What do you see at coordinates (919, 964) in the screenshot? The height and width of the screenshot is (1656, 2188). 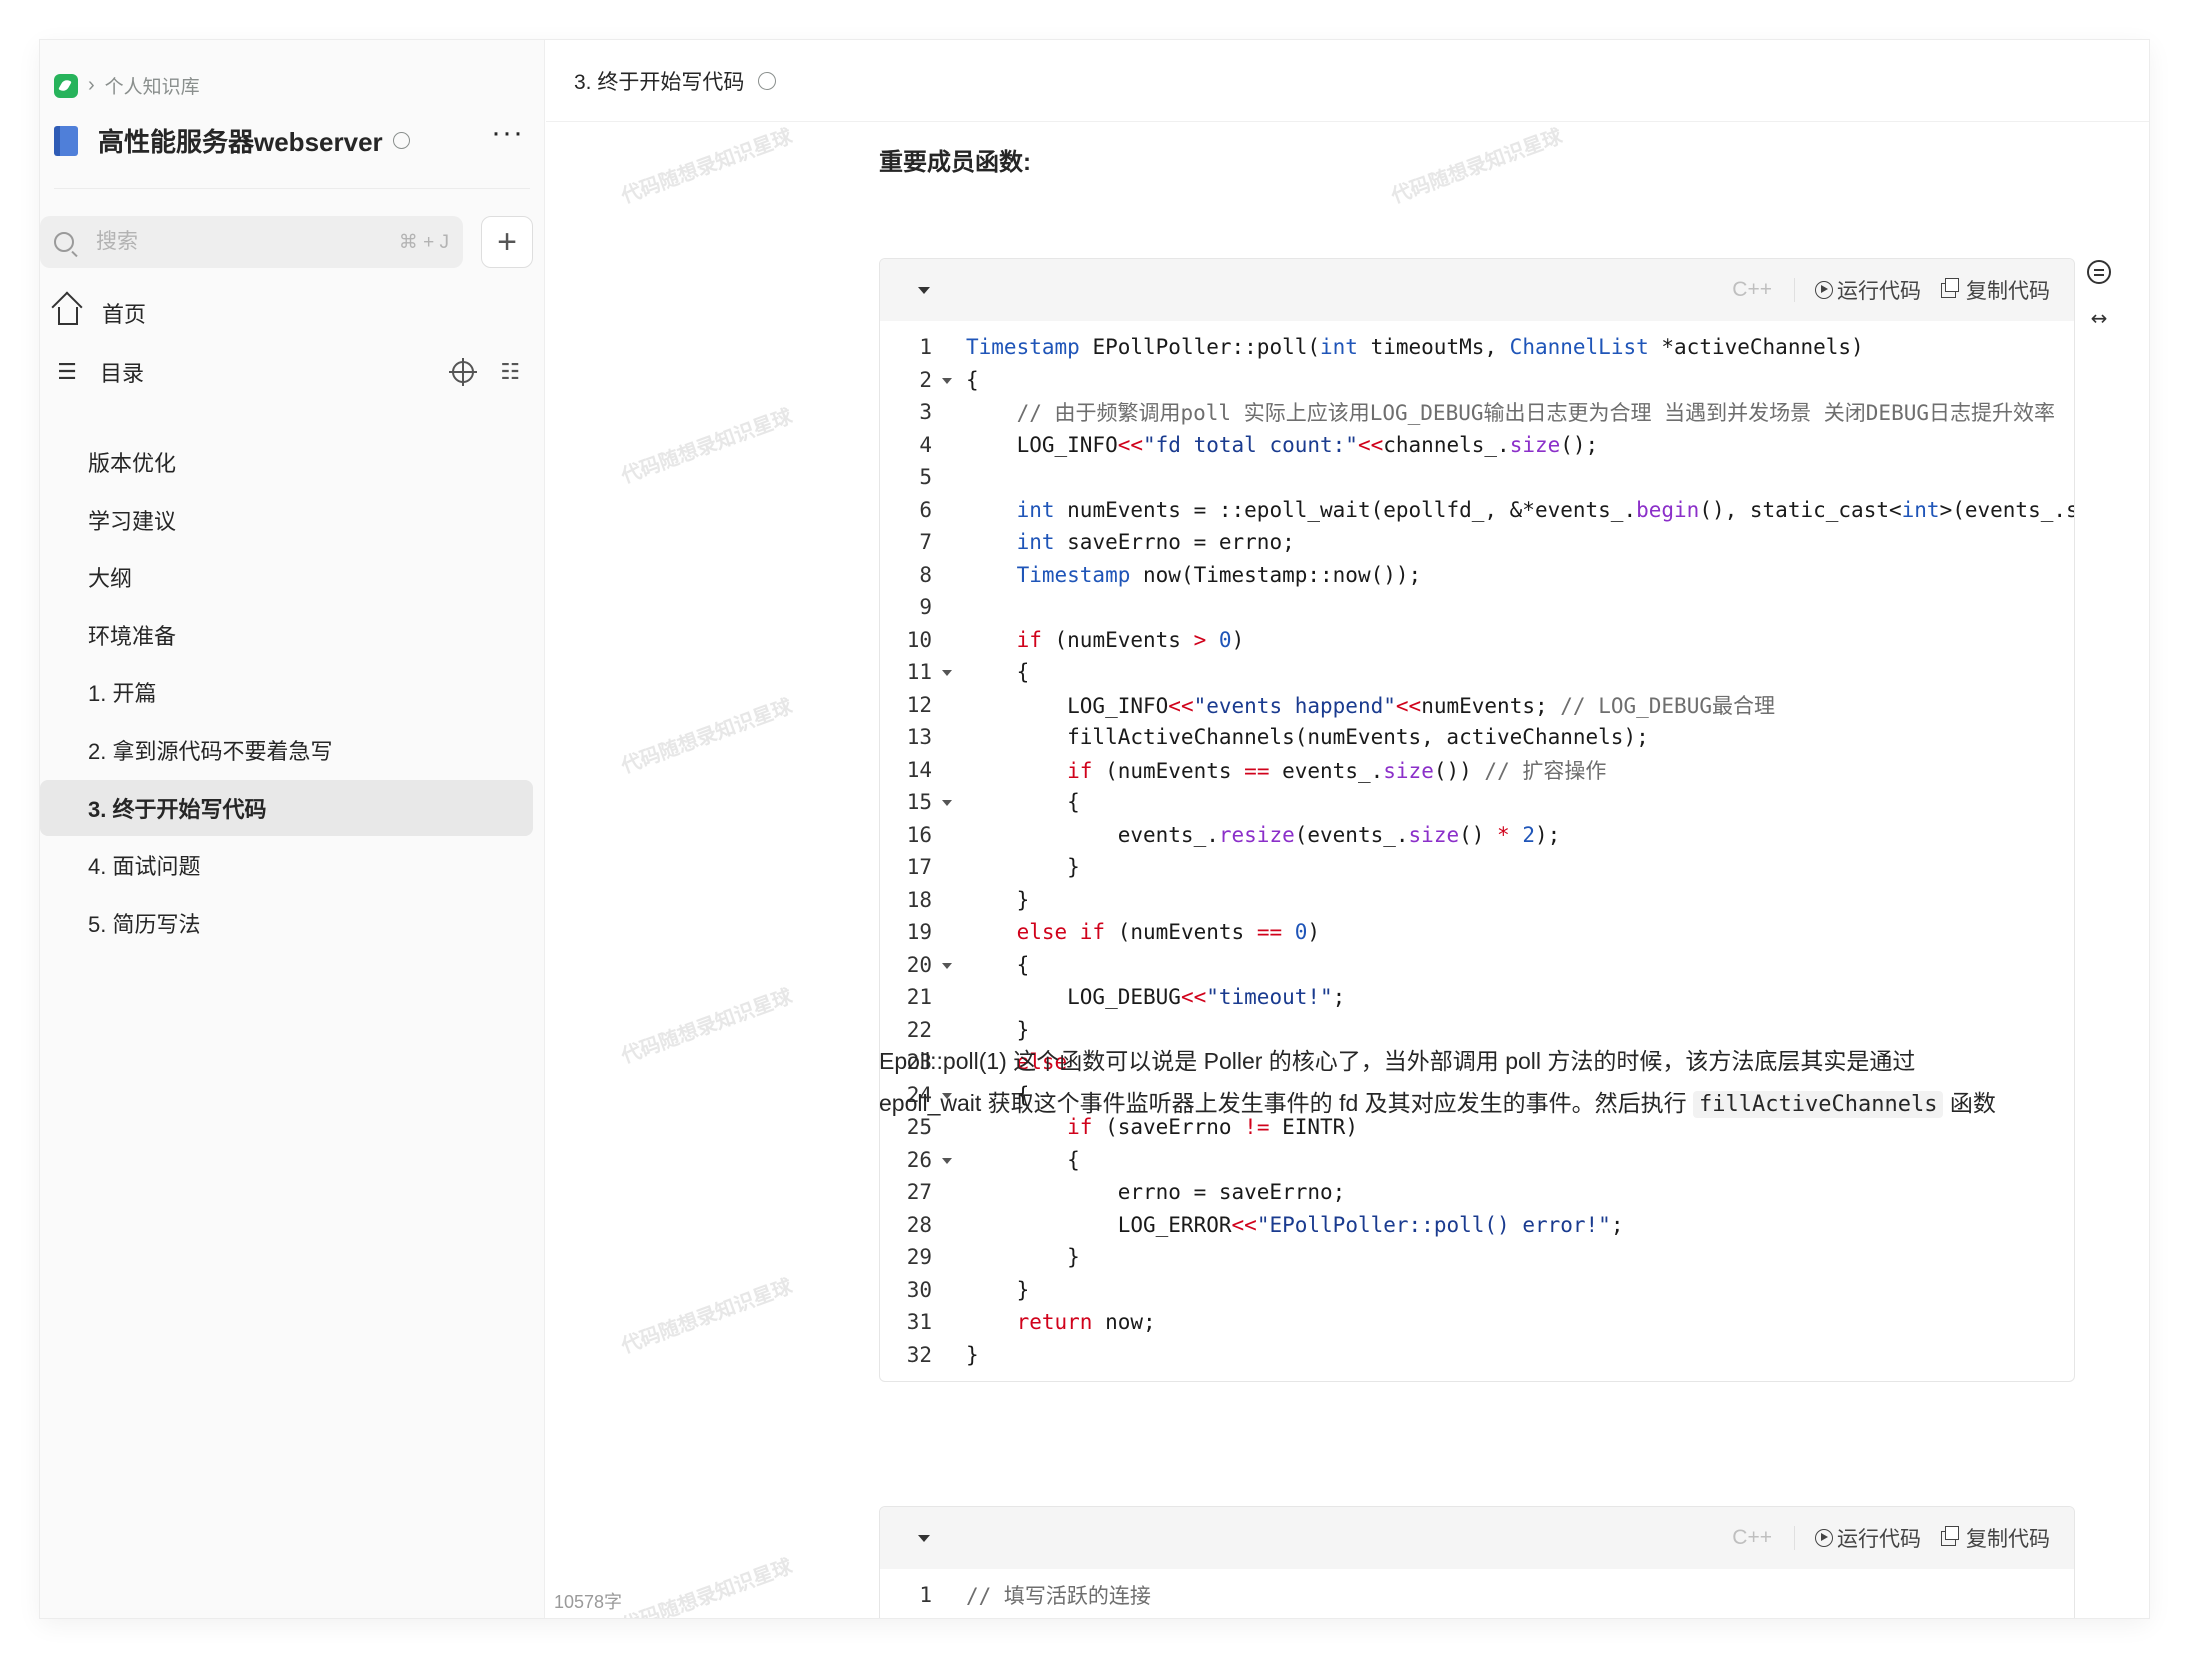 I see `line-number: 20` at bounding box center [919, 964].